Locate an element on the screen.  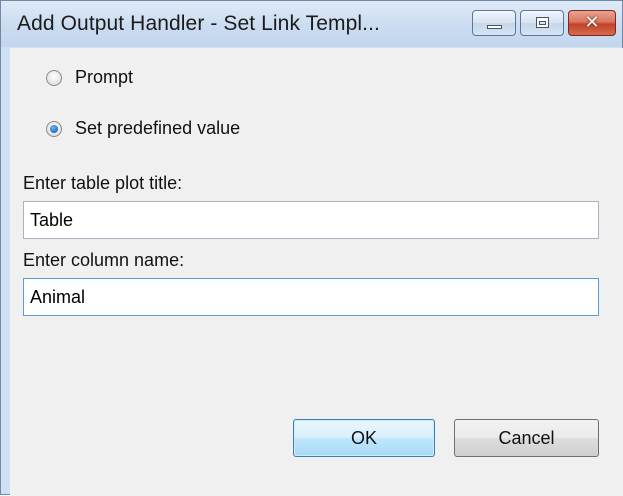
close-icon: ✕ is located at coordinates (592, 22).